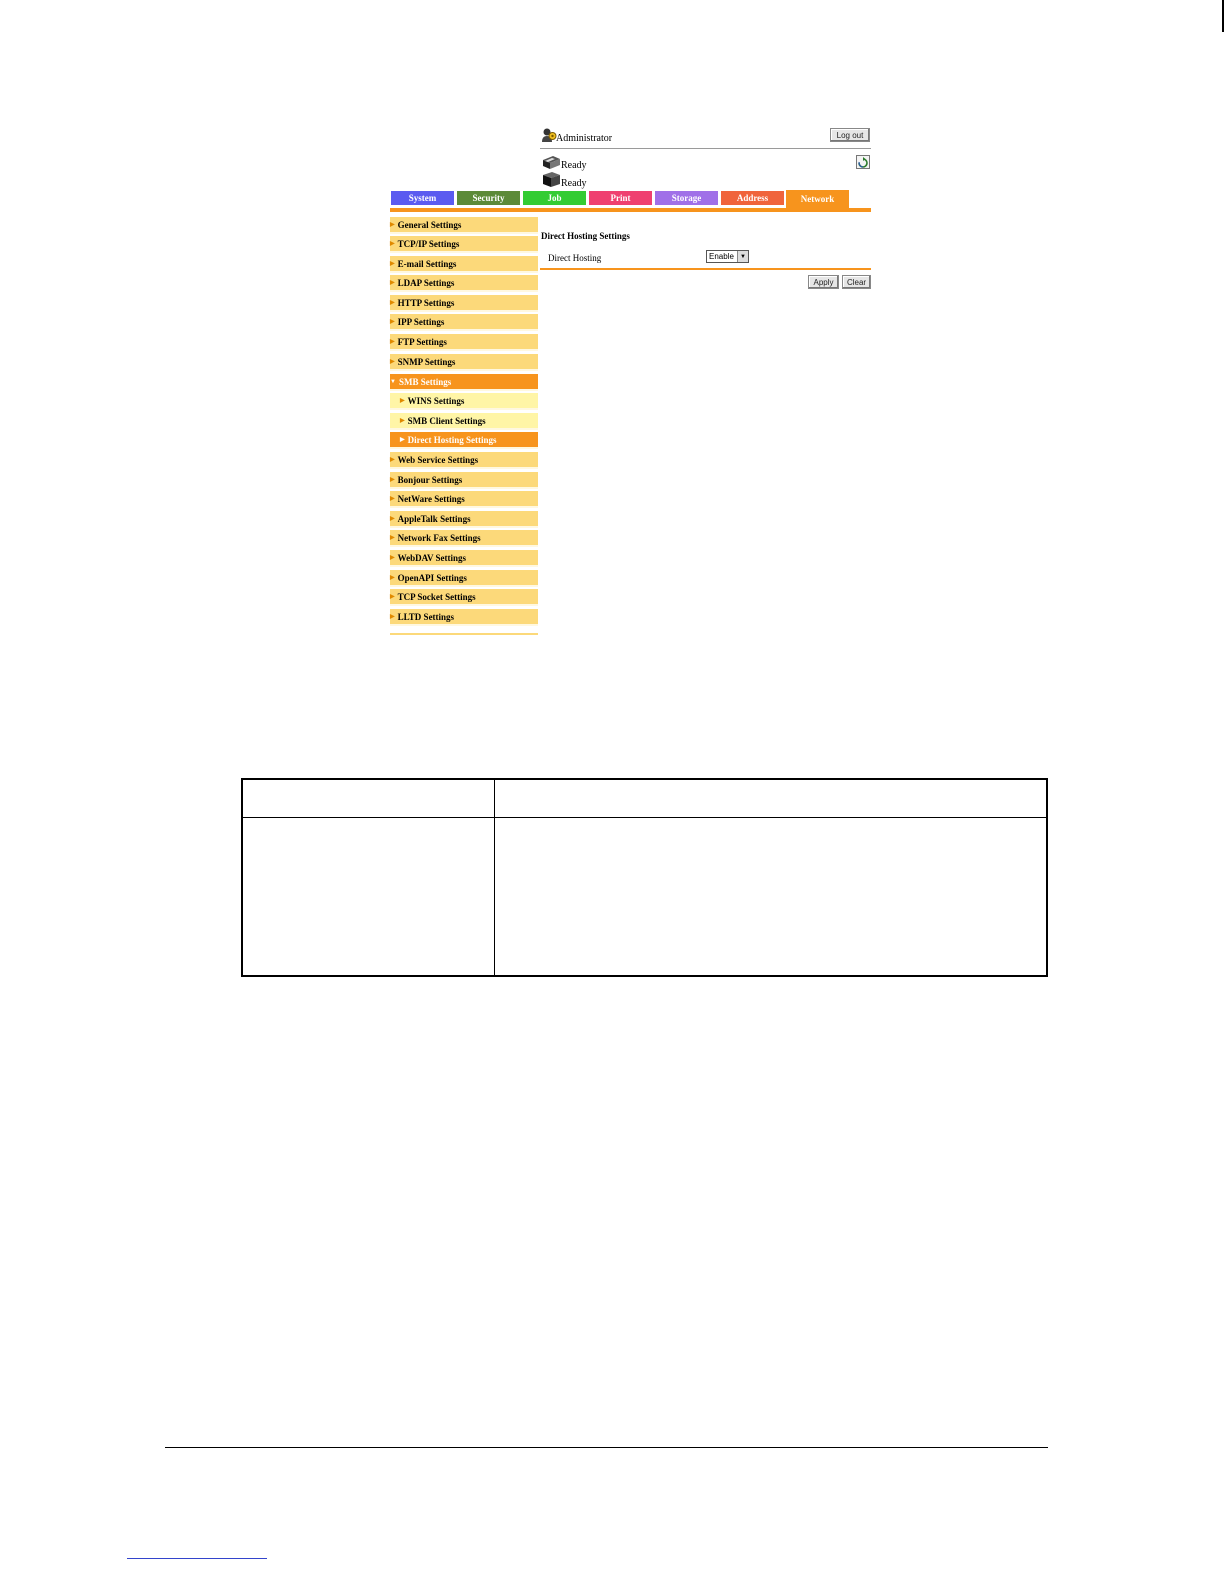 The image size is (1224, 1584). I want to click on sidebar-item-webdav-settings: ▶ WebDAV Settings, so click(464, 558).